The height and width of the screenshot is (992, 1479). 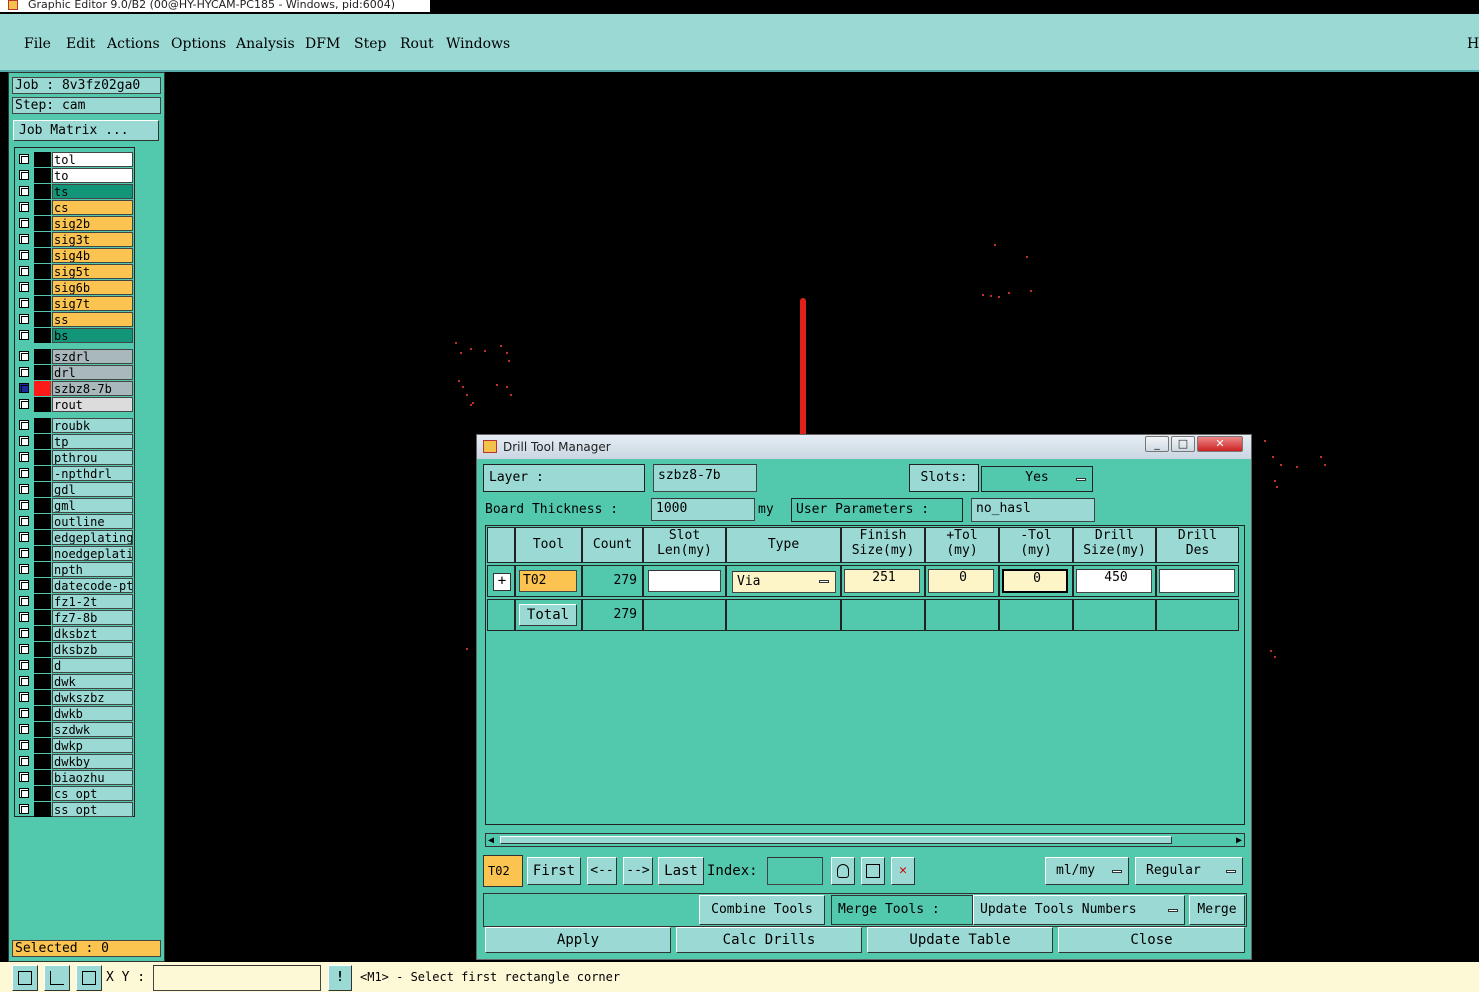 What do you see at coordinates (75, 303) in the screenshot?
I see `layer-row-sig7t: sig7t` at bounding box center [75, 303].